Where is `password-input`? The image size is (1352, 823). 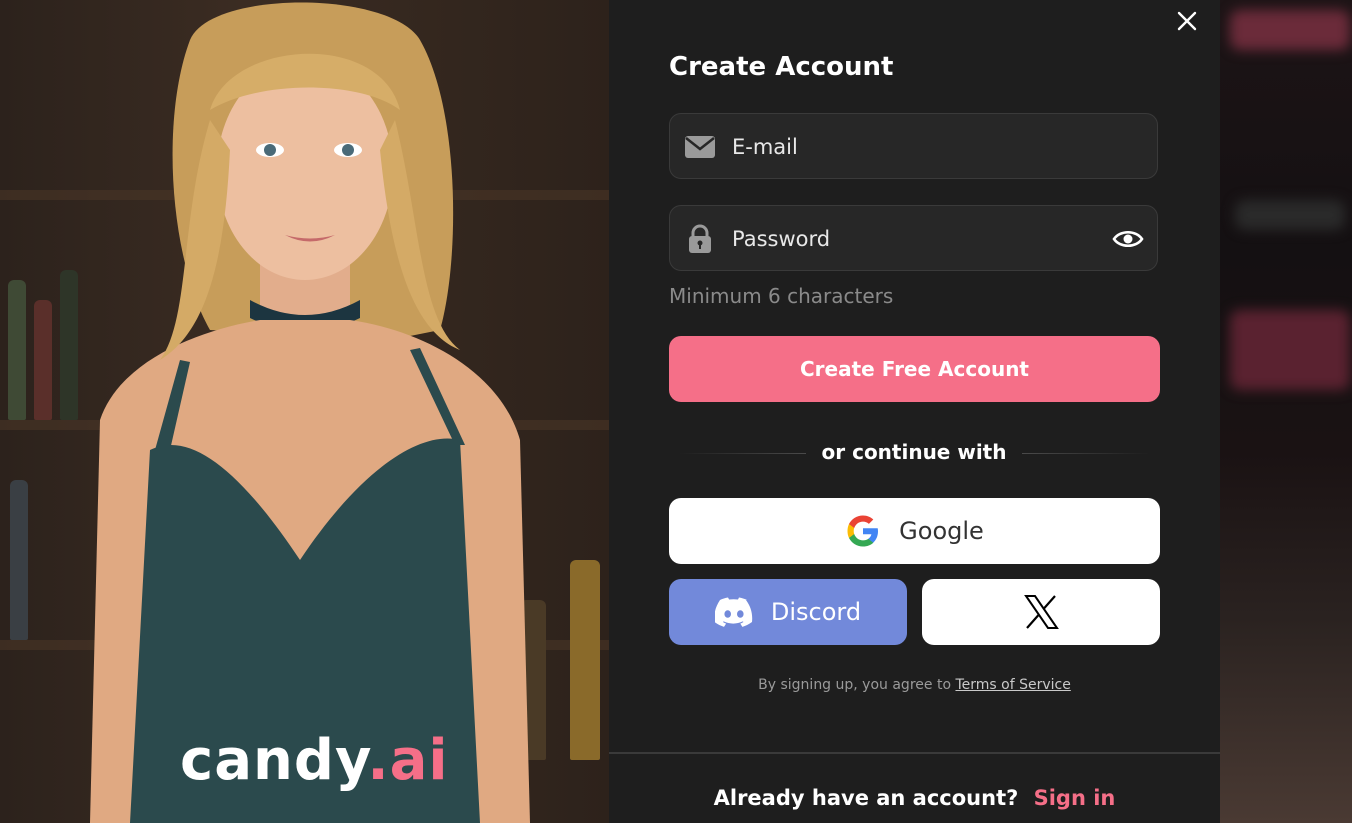
password-input is located at coordinates (922, 239).